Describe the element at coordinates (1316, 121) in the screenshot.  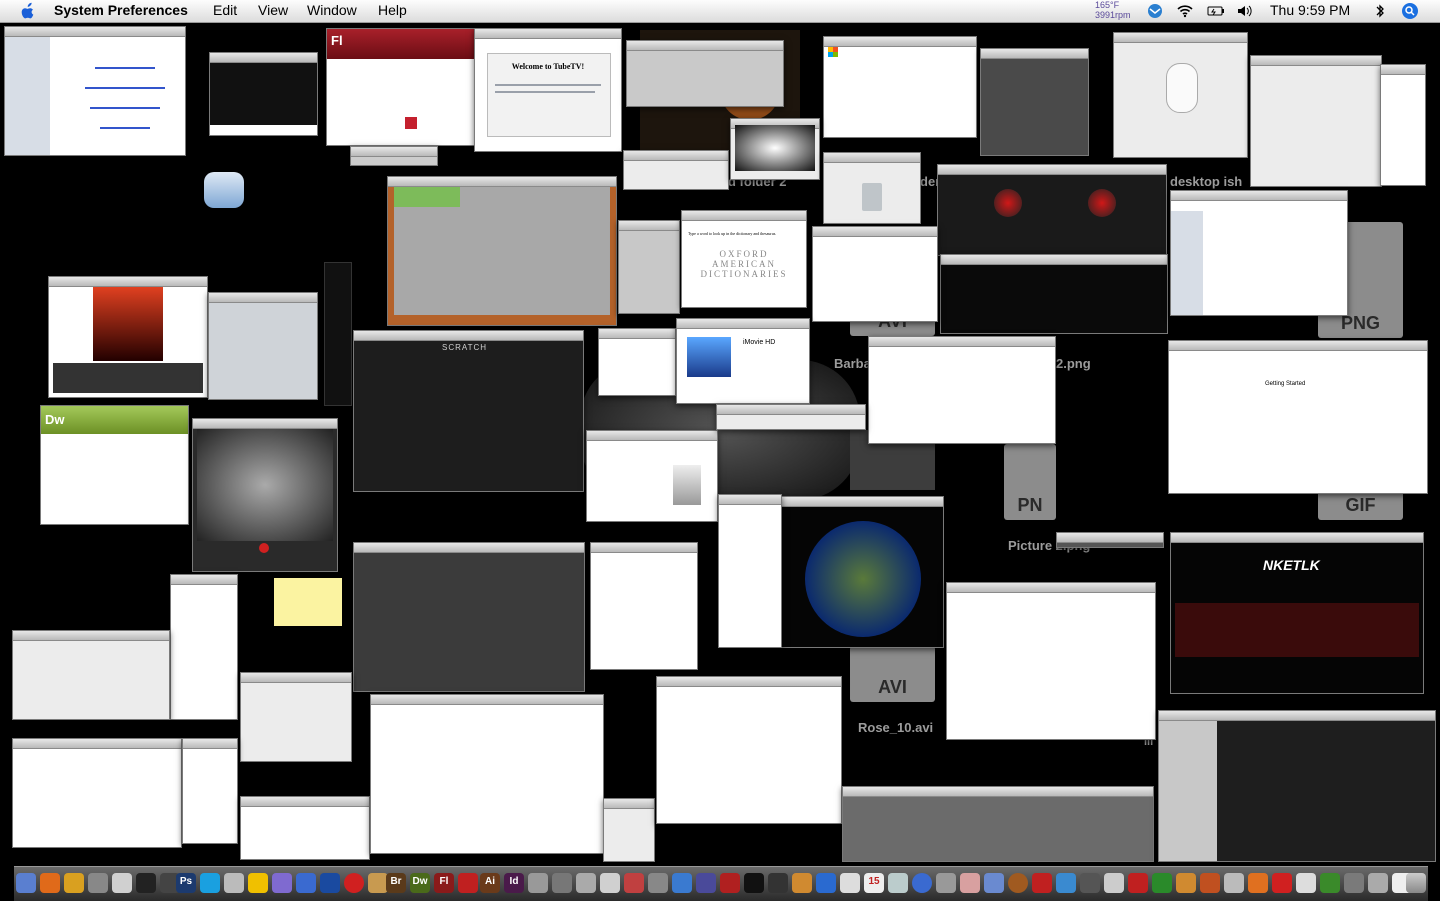
I see `security-prefs-window` at that location.